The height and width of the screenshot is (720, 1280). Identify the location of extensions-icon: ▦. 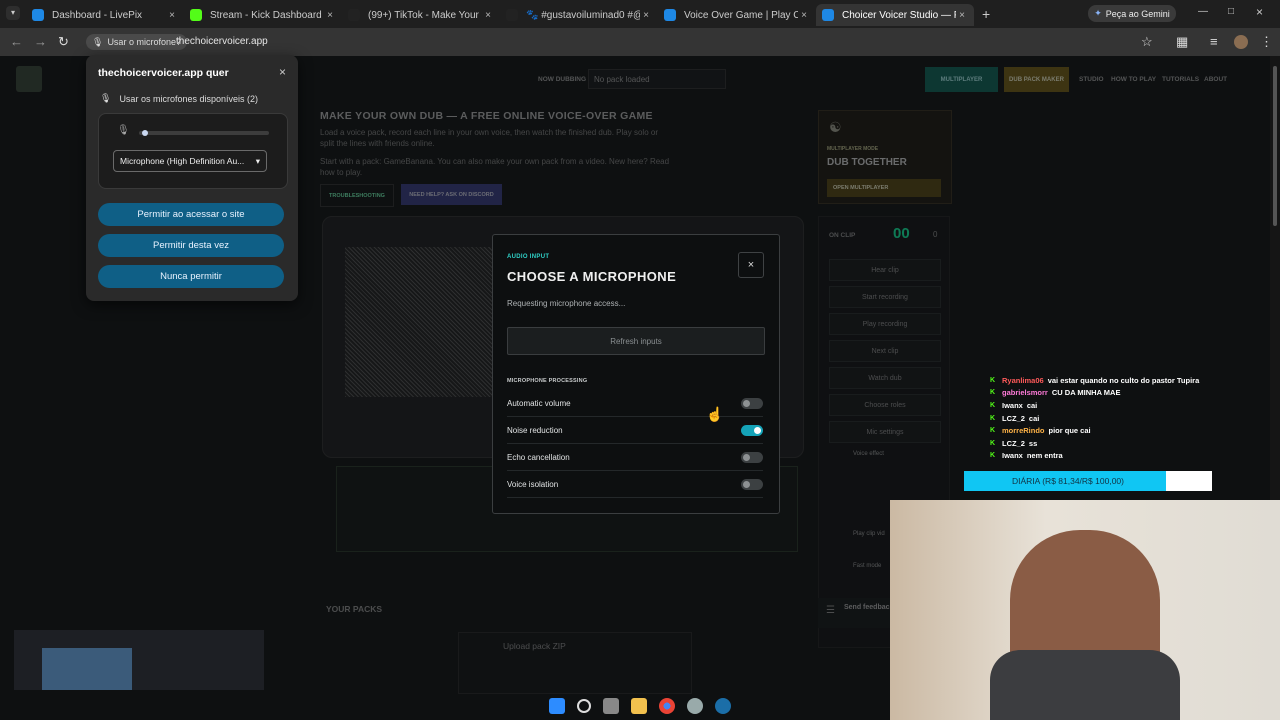
(1182, 42).